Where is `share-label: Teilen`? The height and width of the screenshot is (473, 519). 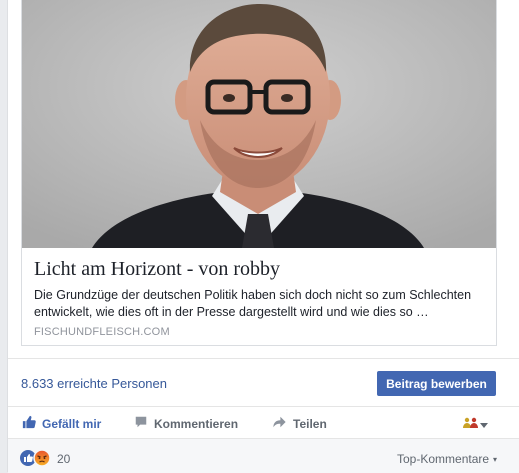
share-label: Teilen is located at coordinates (310, 423).